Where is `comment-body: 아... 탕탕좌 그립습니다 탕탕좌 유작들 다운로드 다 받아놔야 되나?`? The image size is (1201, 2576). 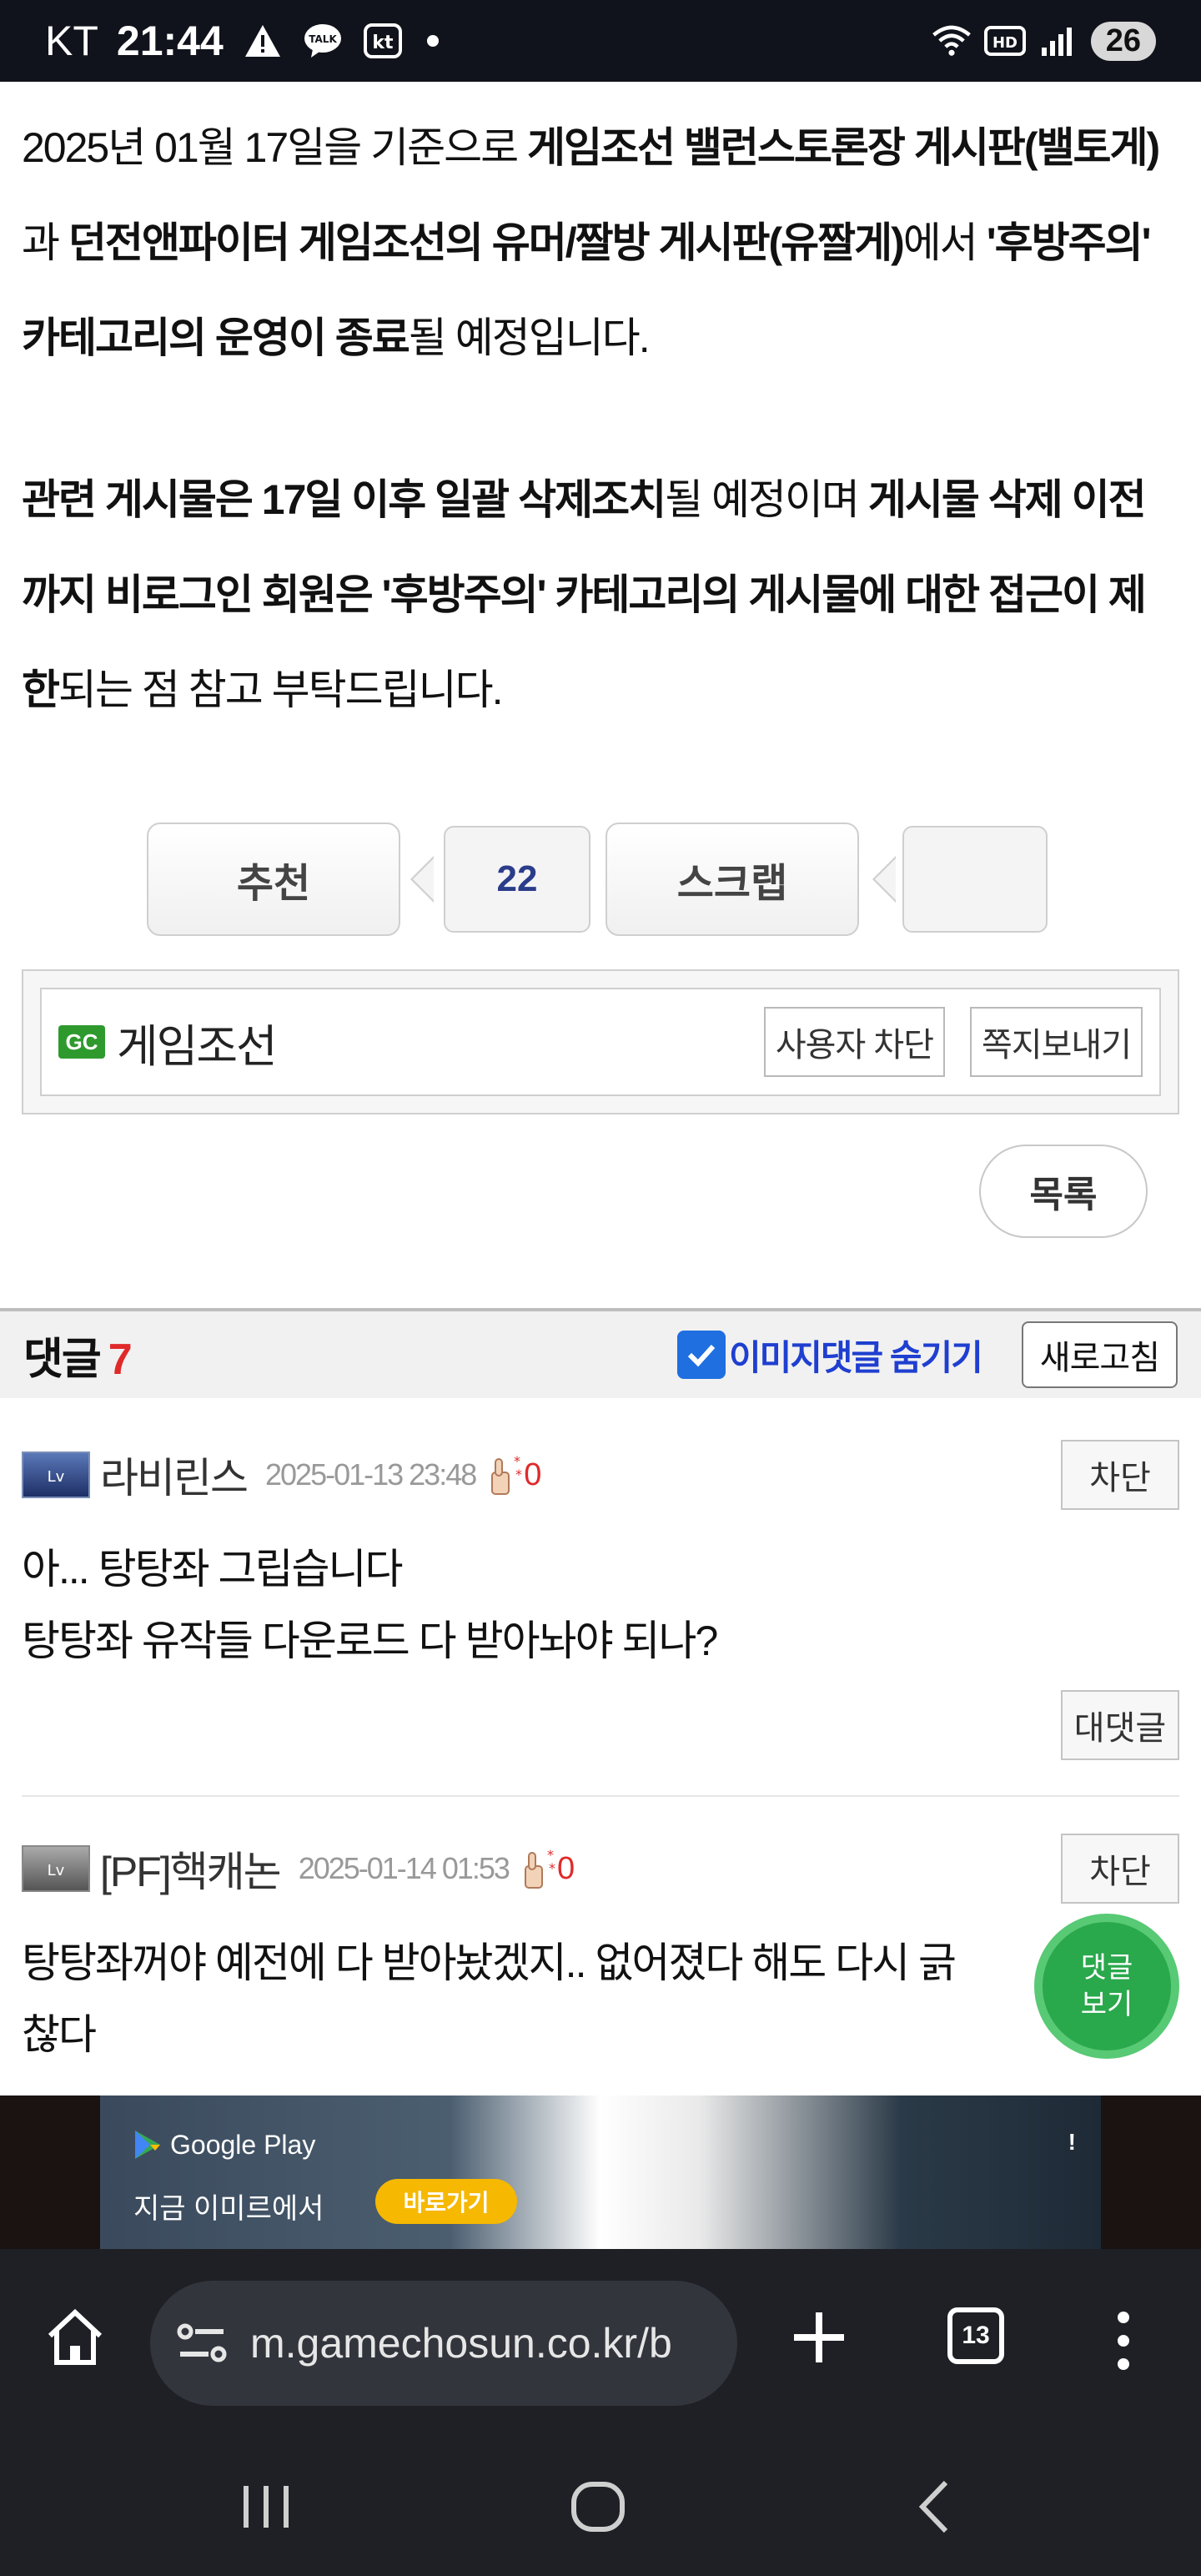
comment-body: 아... 탕탕좌 그립습니다 탕탕좌 유작들 다운로드 다 받아놔야 되나? is located at coordinates (370, 1605).